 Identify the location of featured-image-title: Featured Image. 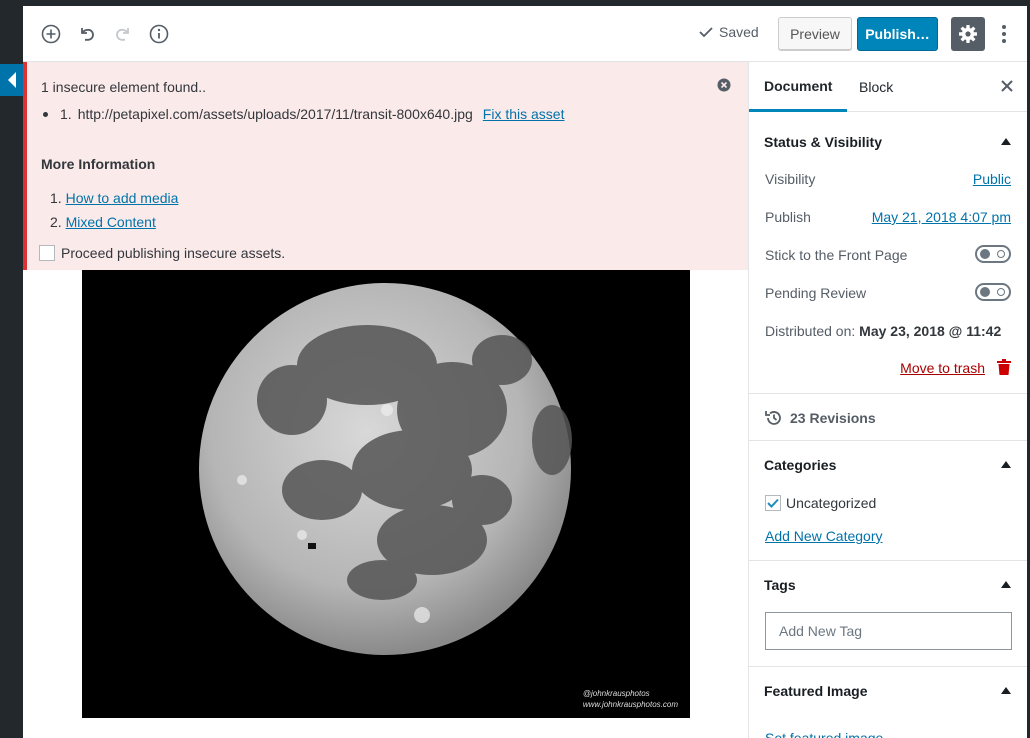
(815, 691).